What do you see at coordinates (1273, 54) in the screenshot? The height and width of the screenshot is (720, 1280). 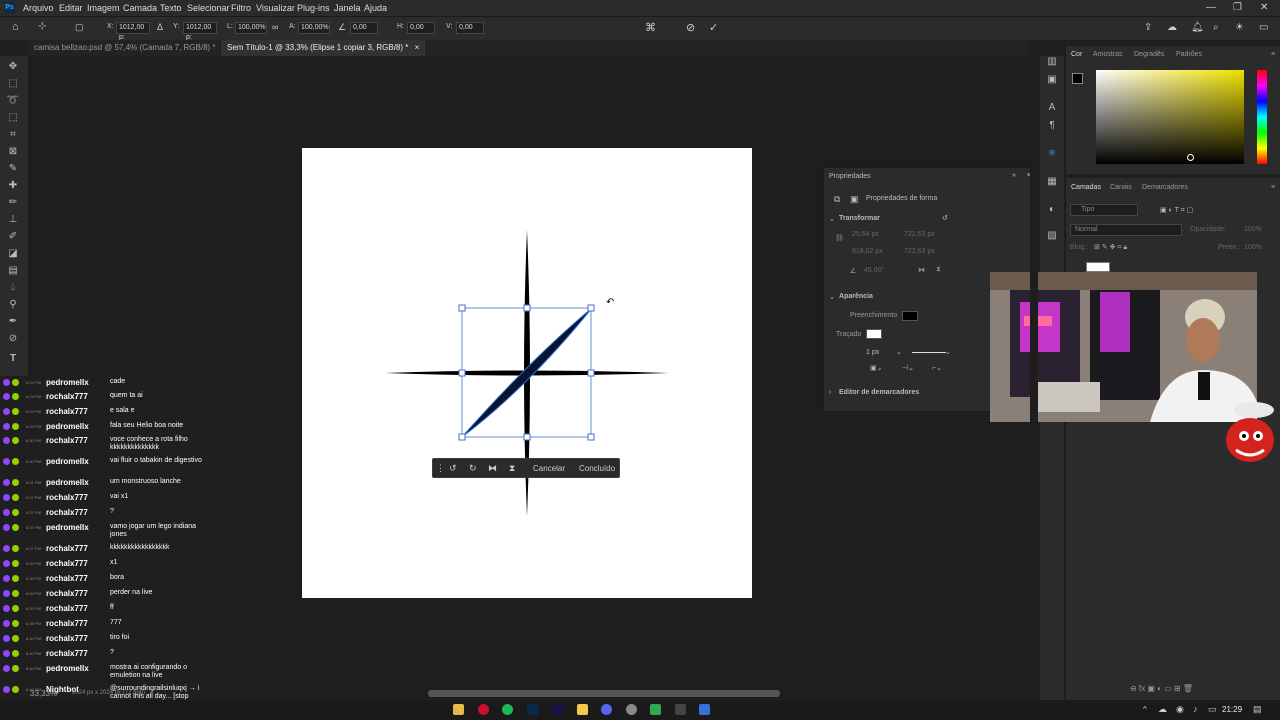 I see `panel-menu-icon: ≡` at bounding box center [1273, 54].